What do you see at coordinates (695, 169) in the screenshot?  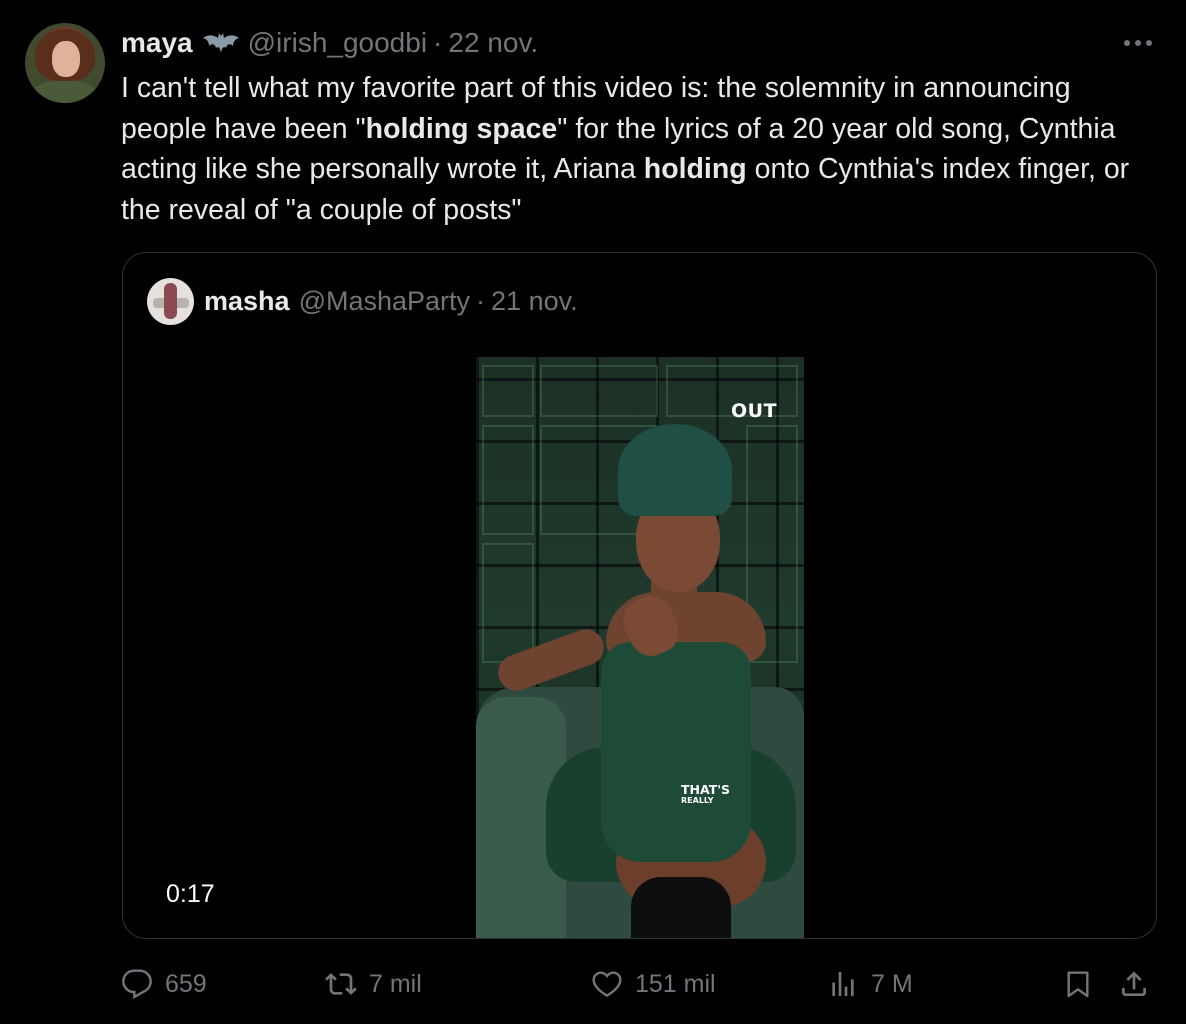 I see `tweet-text-bold: holding` at bounding box center [695, 169].